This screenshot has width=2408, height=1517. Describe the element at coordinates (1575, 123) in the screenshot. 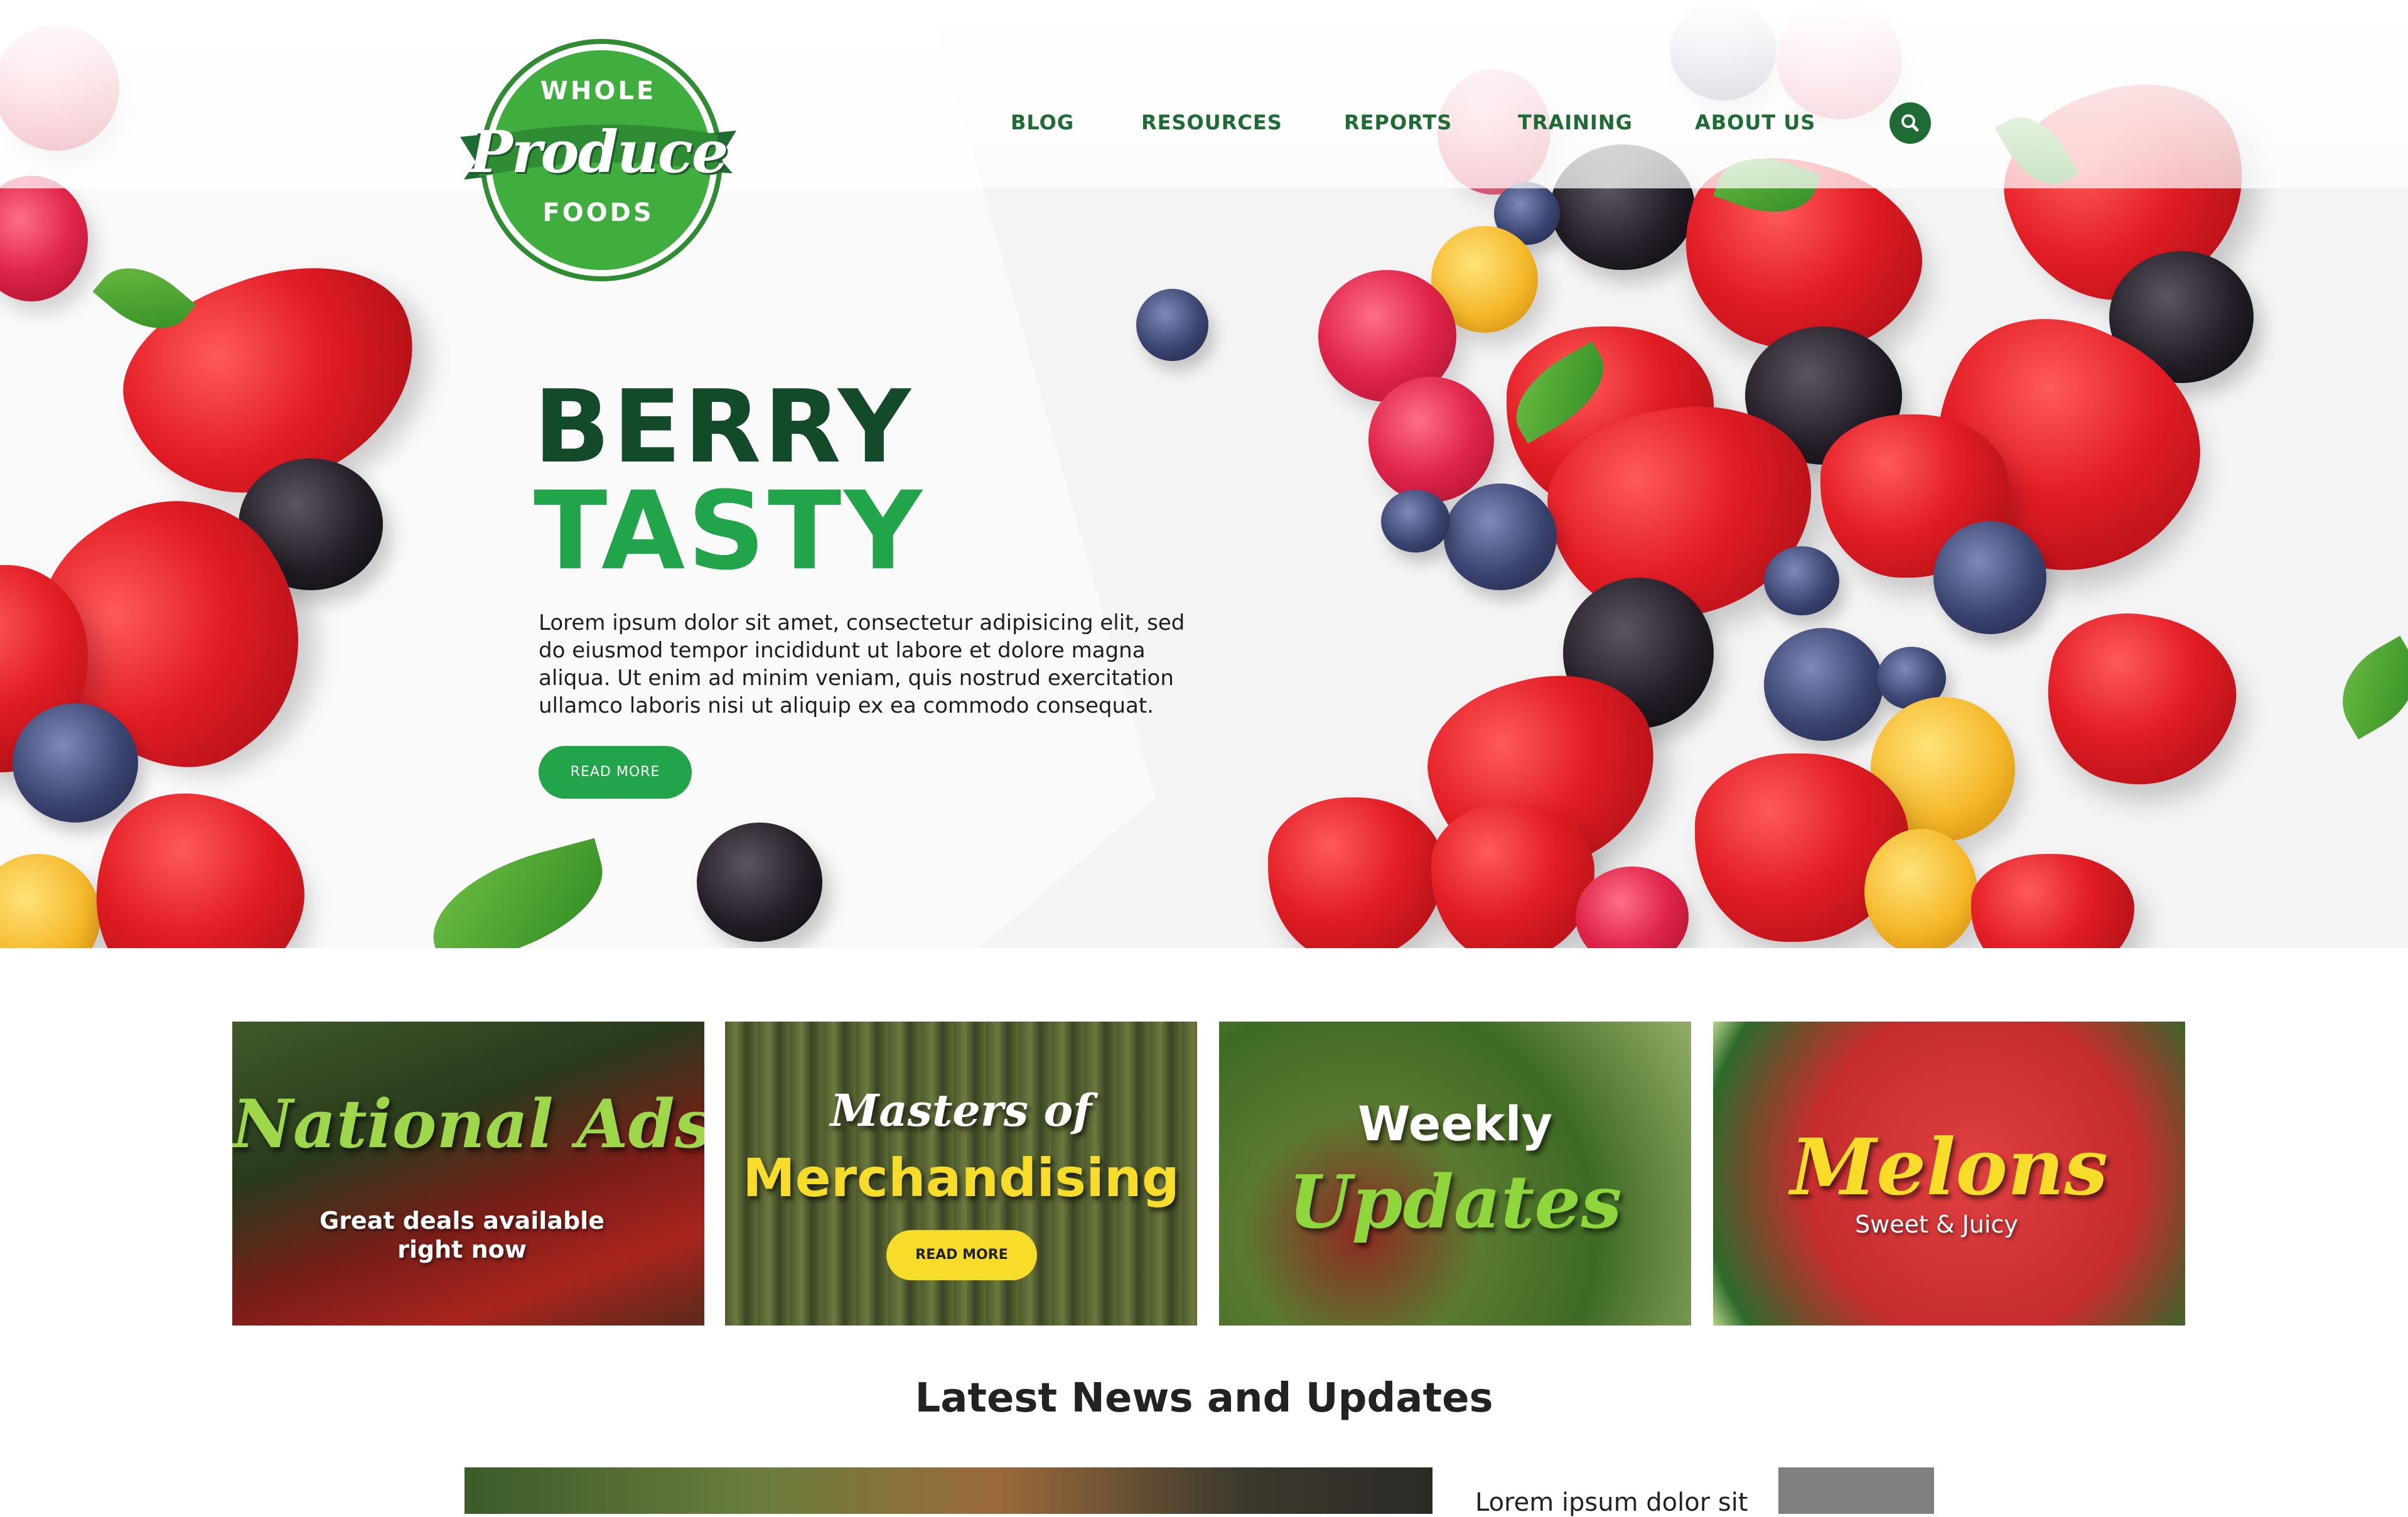

I see `nav-link-training: TRAINING` at that location.